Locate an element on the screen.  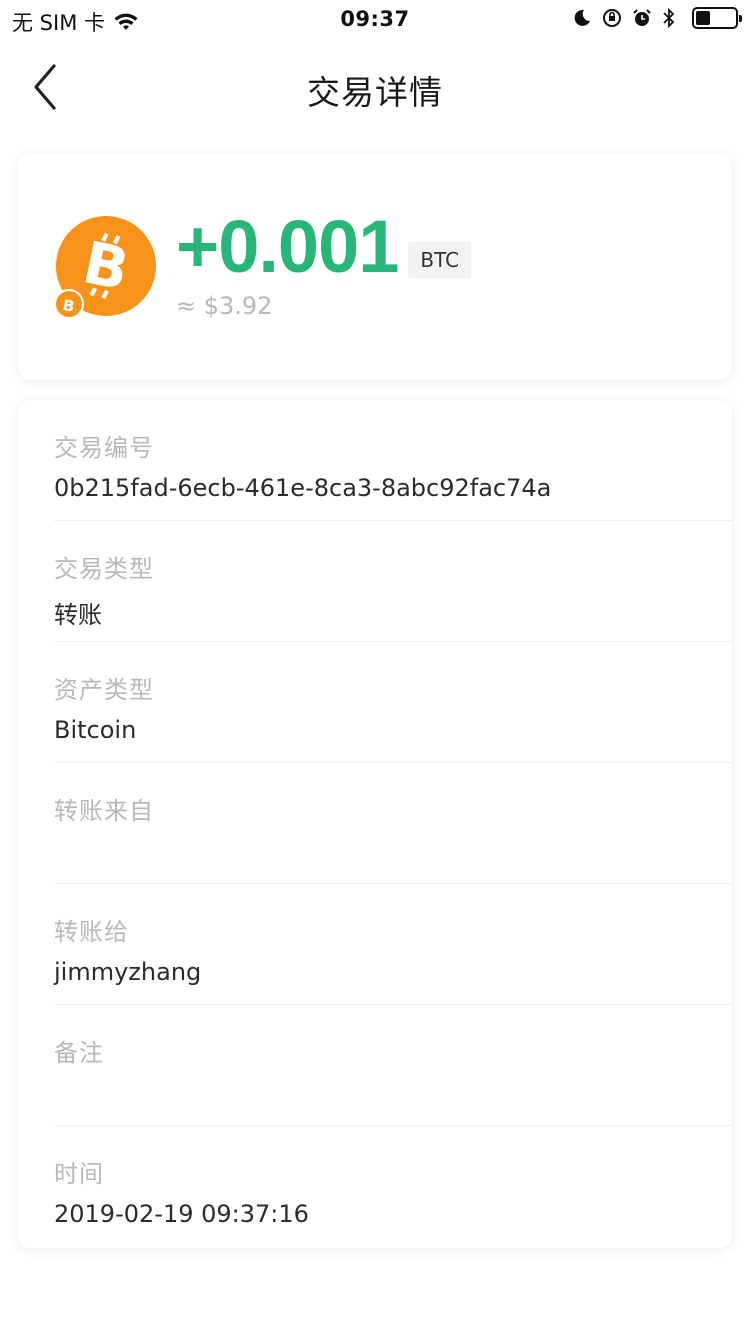
status-right is located at coordinates (657, 18).